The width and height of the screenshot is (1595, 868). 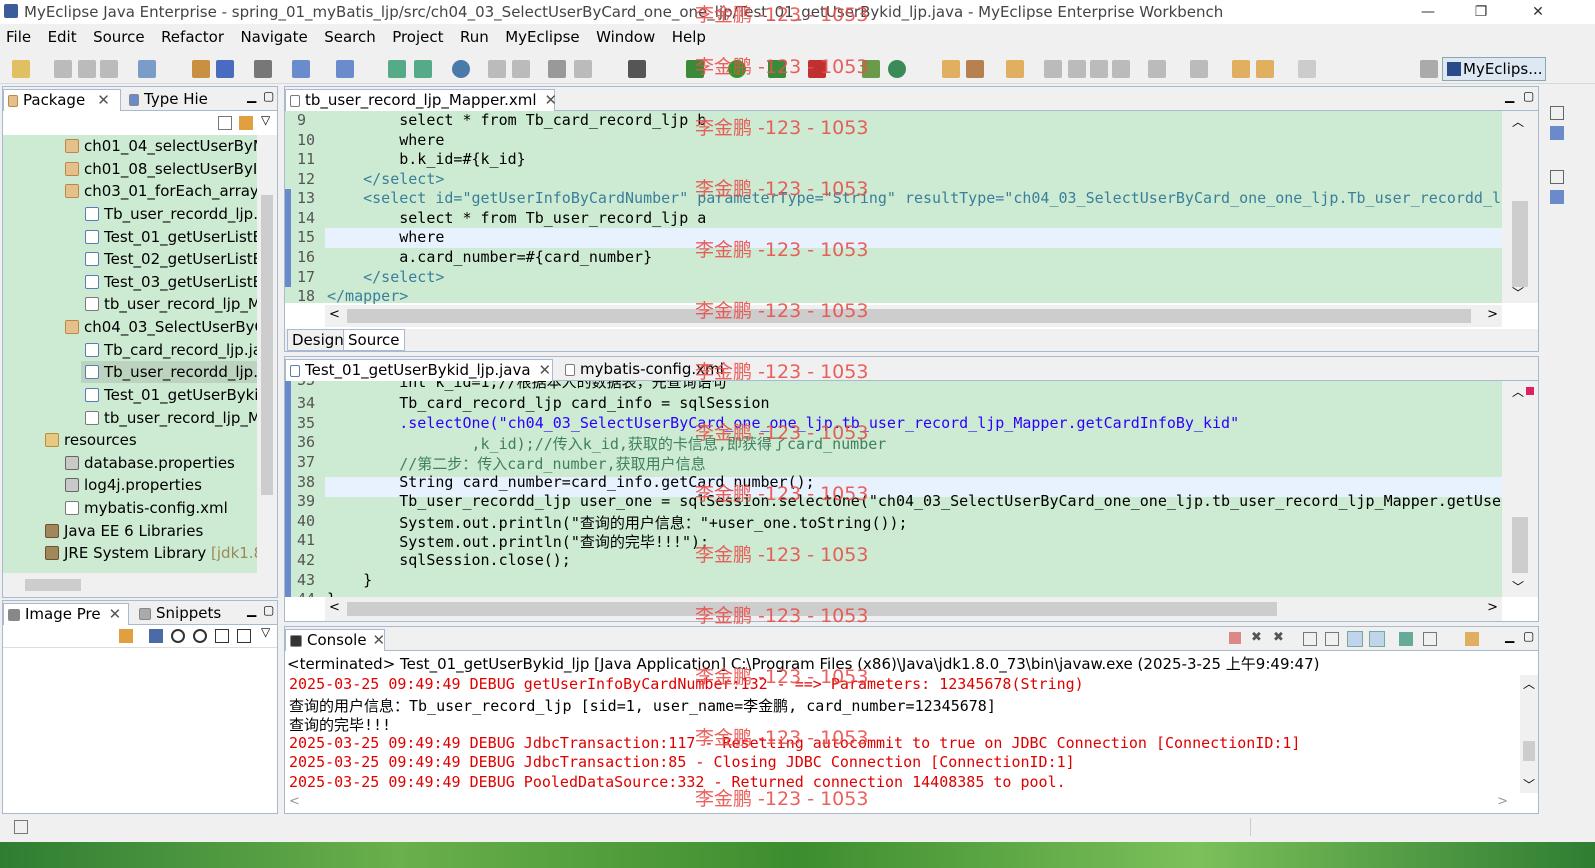 I want to click on pin-console-icon, so click(x=1406, y=639).